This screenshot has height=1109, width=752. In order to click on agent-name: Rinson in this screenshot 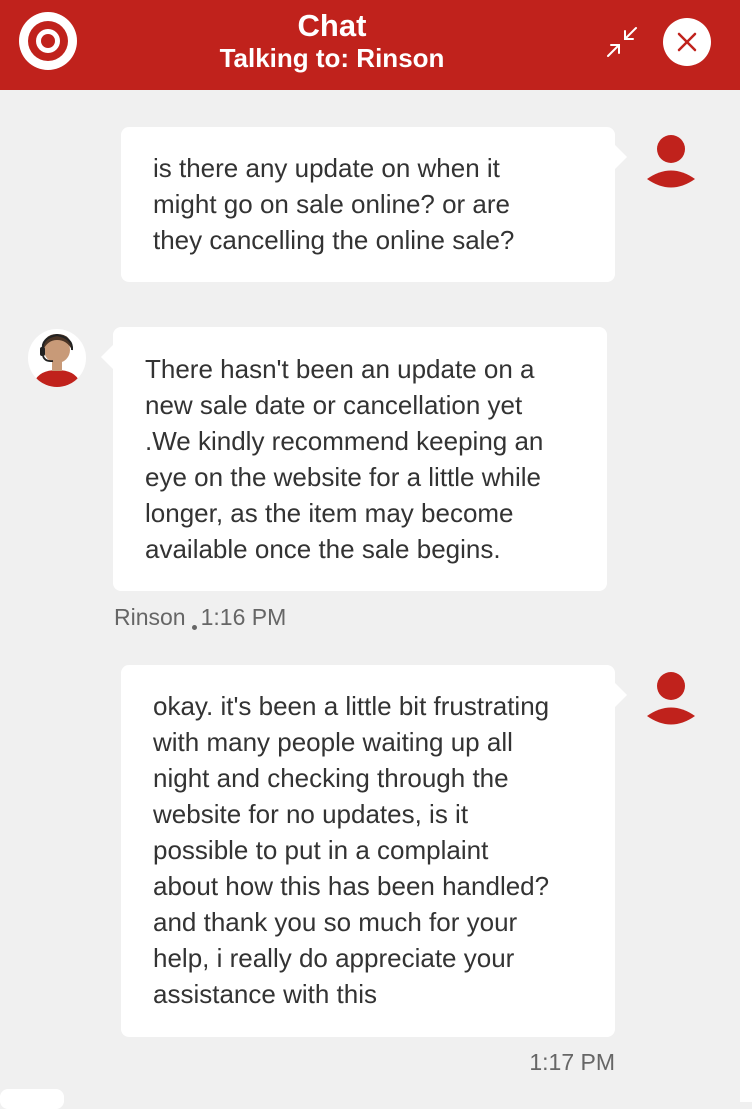, I will do `click(150, 617)`.